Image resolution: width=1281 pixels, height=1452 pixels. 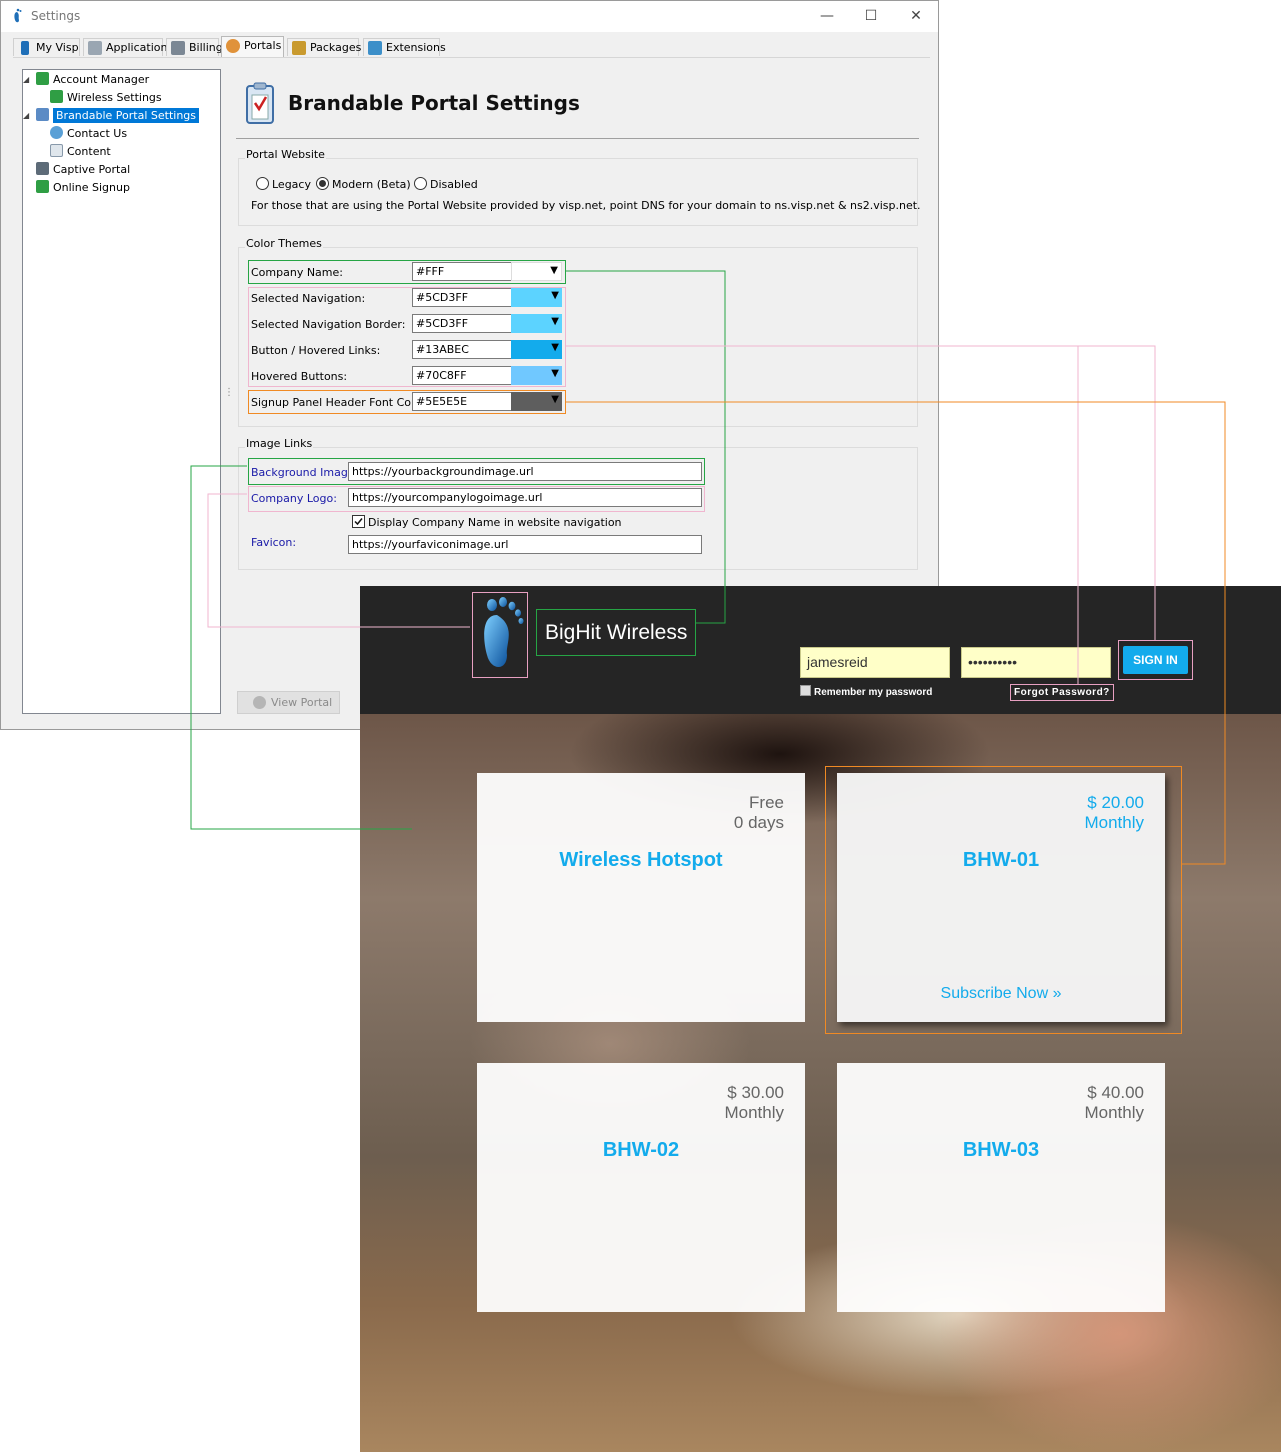 I want to click on company-logo, so click(x=500, y=635).